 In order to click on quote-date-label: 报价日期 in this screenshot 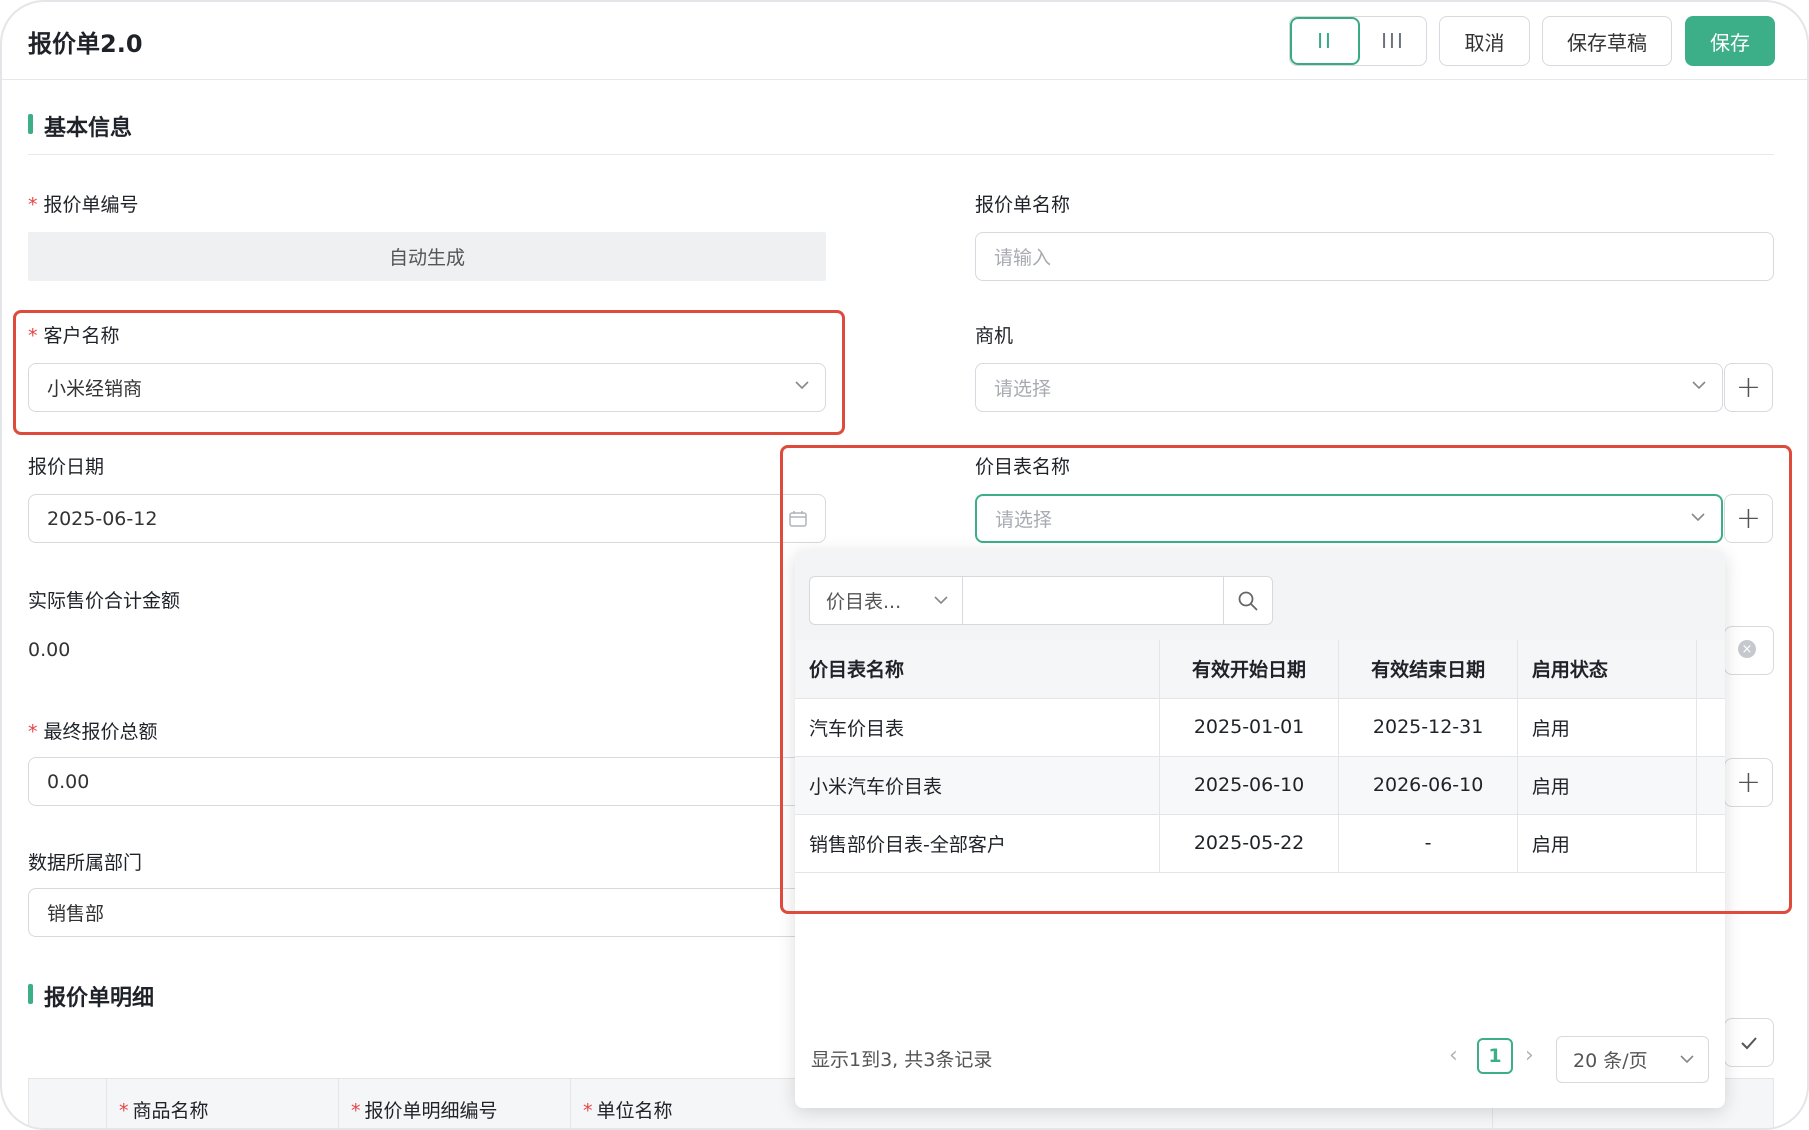, I will do `click(66, 467)`.